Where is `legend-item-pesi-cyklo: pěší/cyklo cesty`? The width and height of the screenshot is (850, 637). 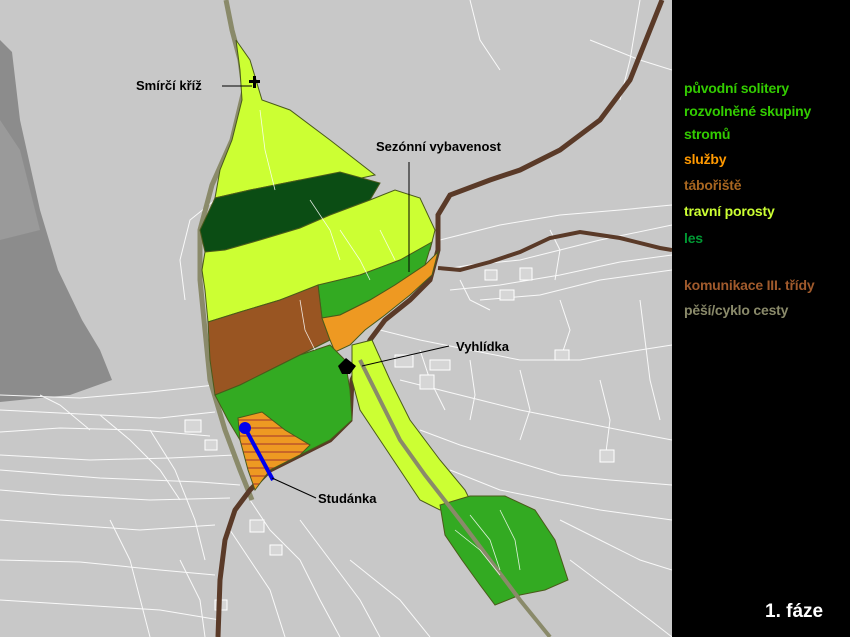 legend-item-pesi-cyklo: pěší/cyklo cesty is located at coordinates (736, 310).